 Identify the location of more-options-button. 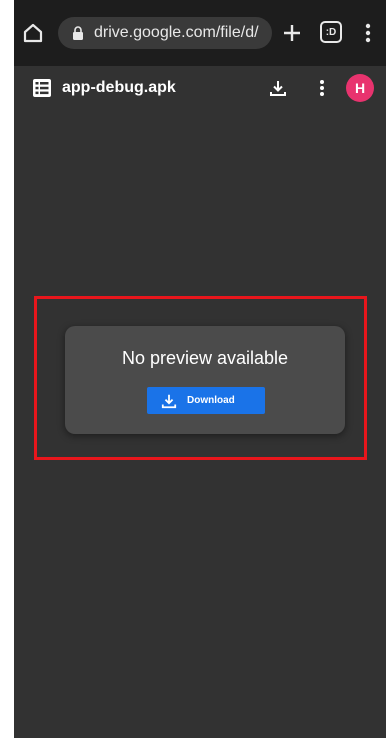
(322, 88).